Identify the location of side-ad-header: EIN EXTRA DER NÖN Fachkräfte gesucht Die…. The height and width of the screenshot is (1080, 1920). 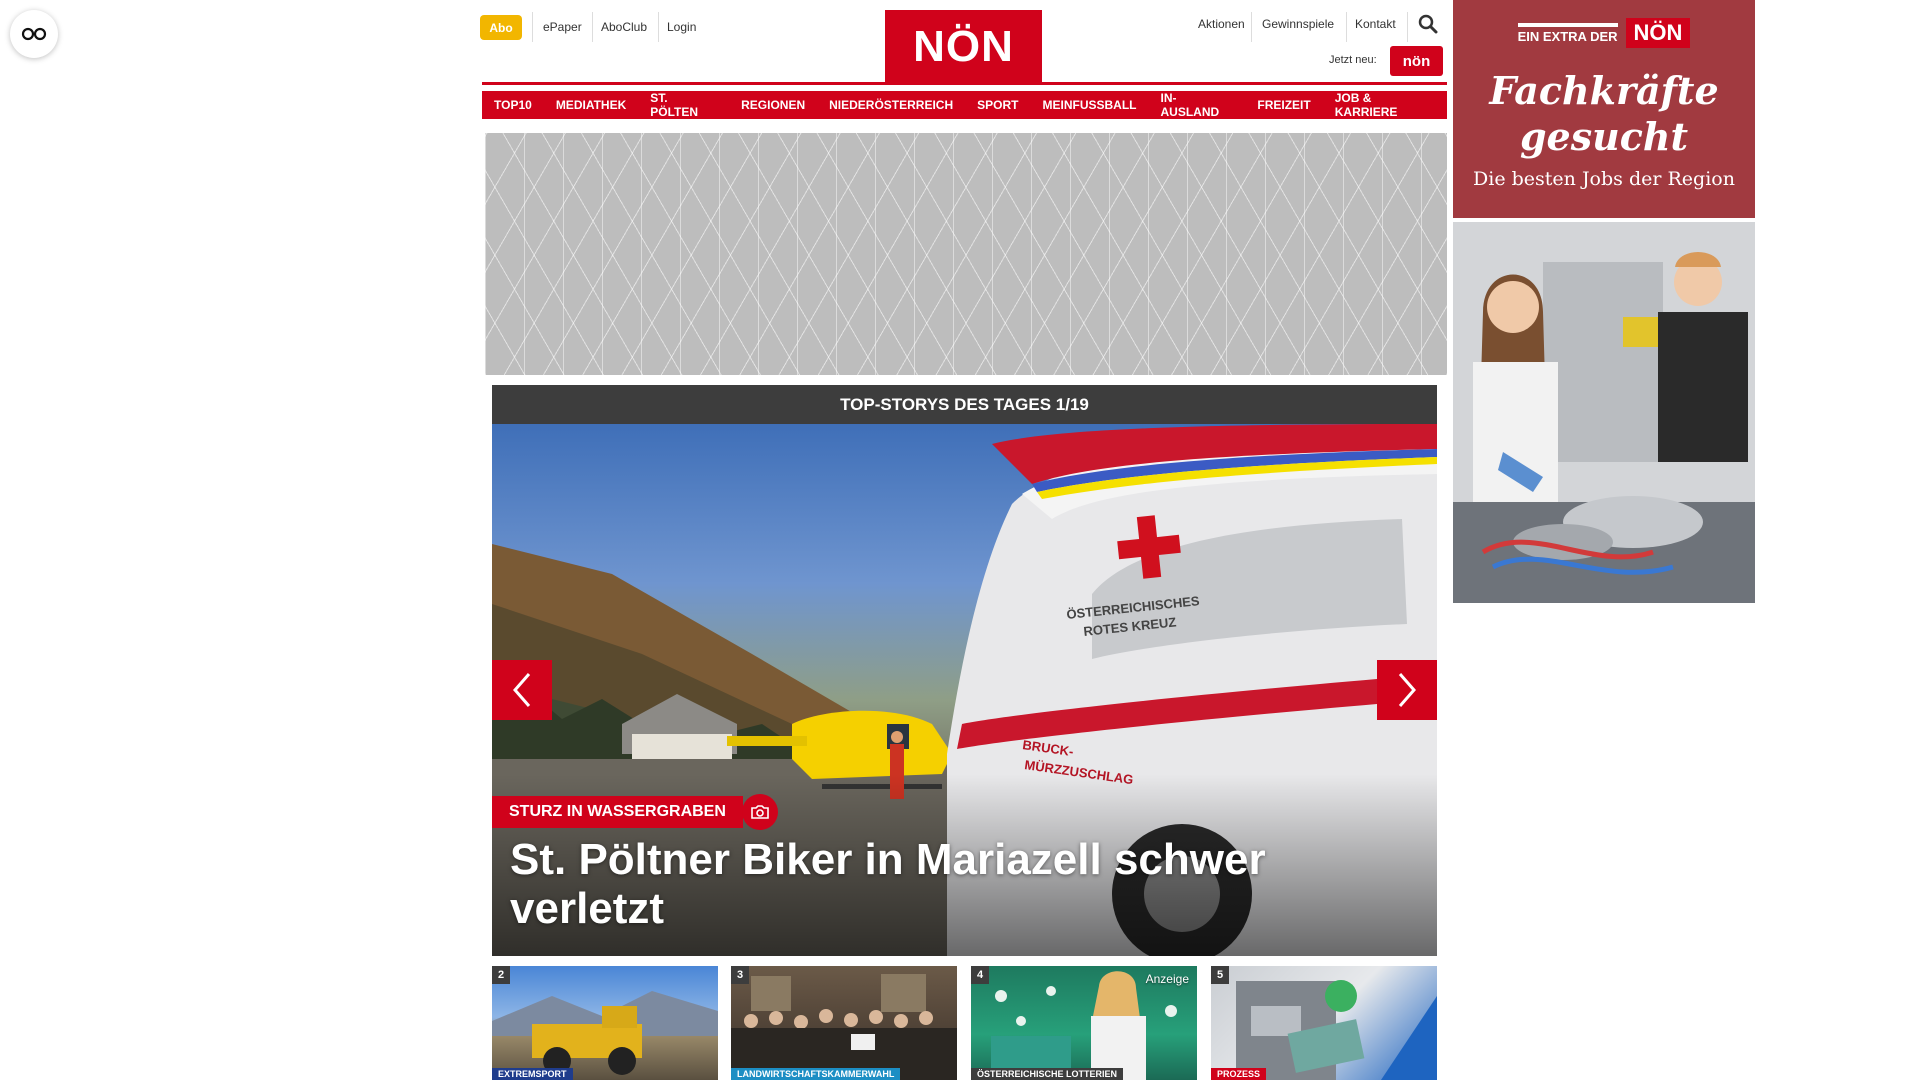
(1604, 109).